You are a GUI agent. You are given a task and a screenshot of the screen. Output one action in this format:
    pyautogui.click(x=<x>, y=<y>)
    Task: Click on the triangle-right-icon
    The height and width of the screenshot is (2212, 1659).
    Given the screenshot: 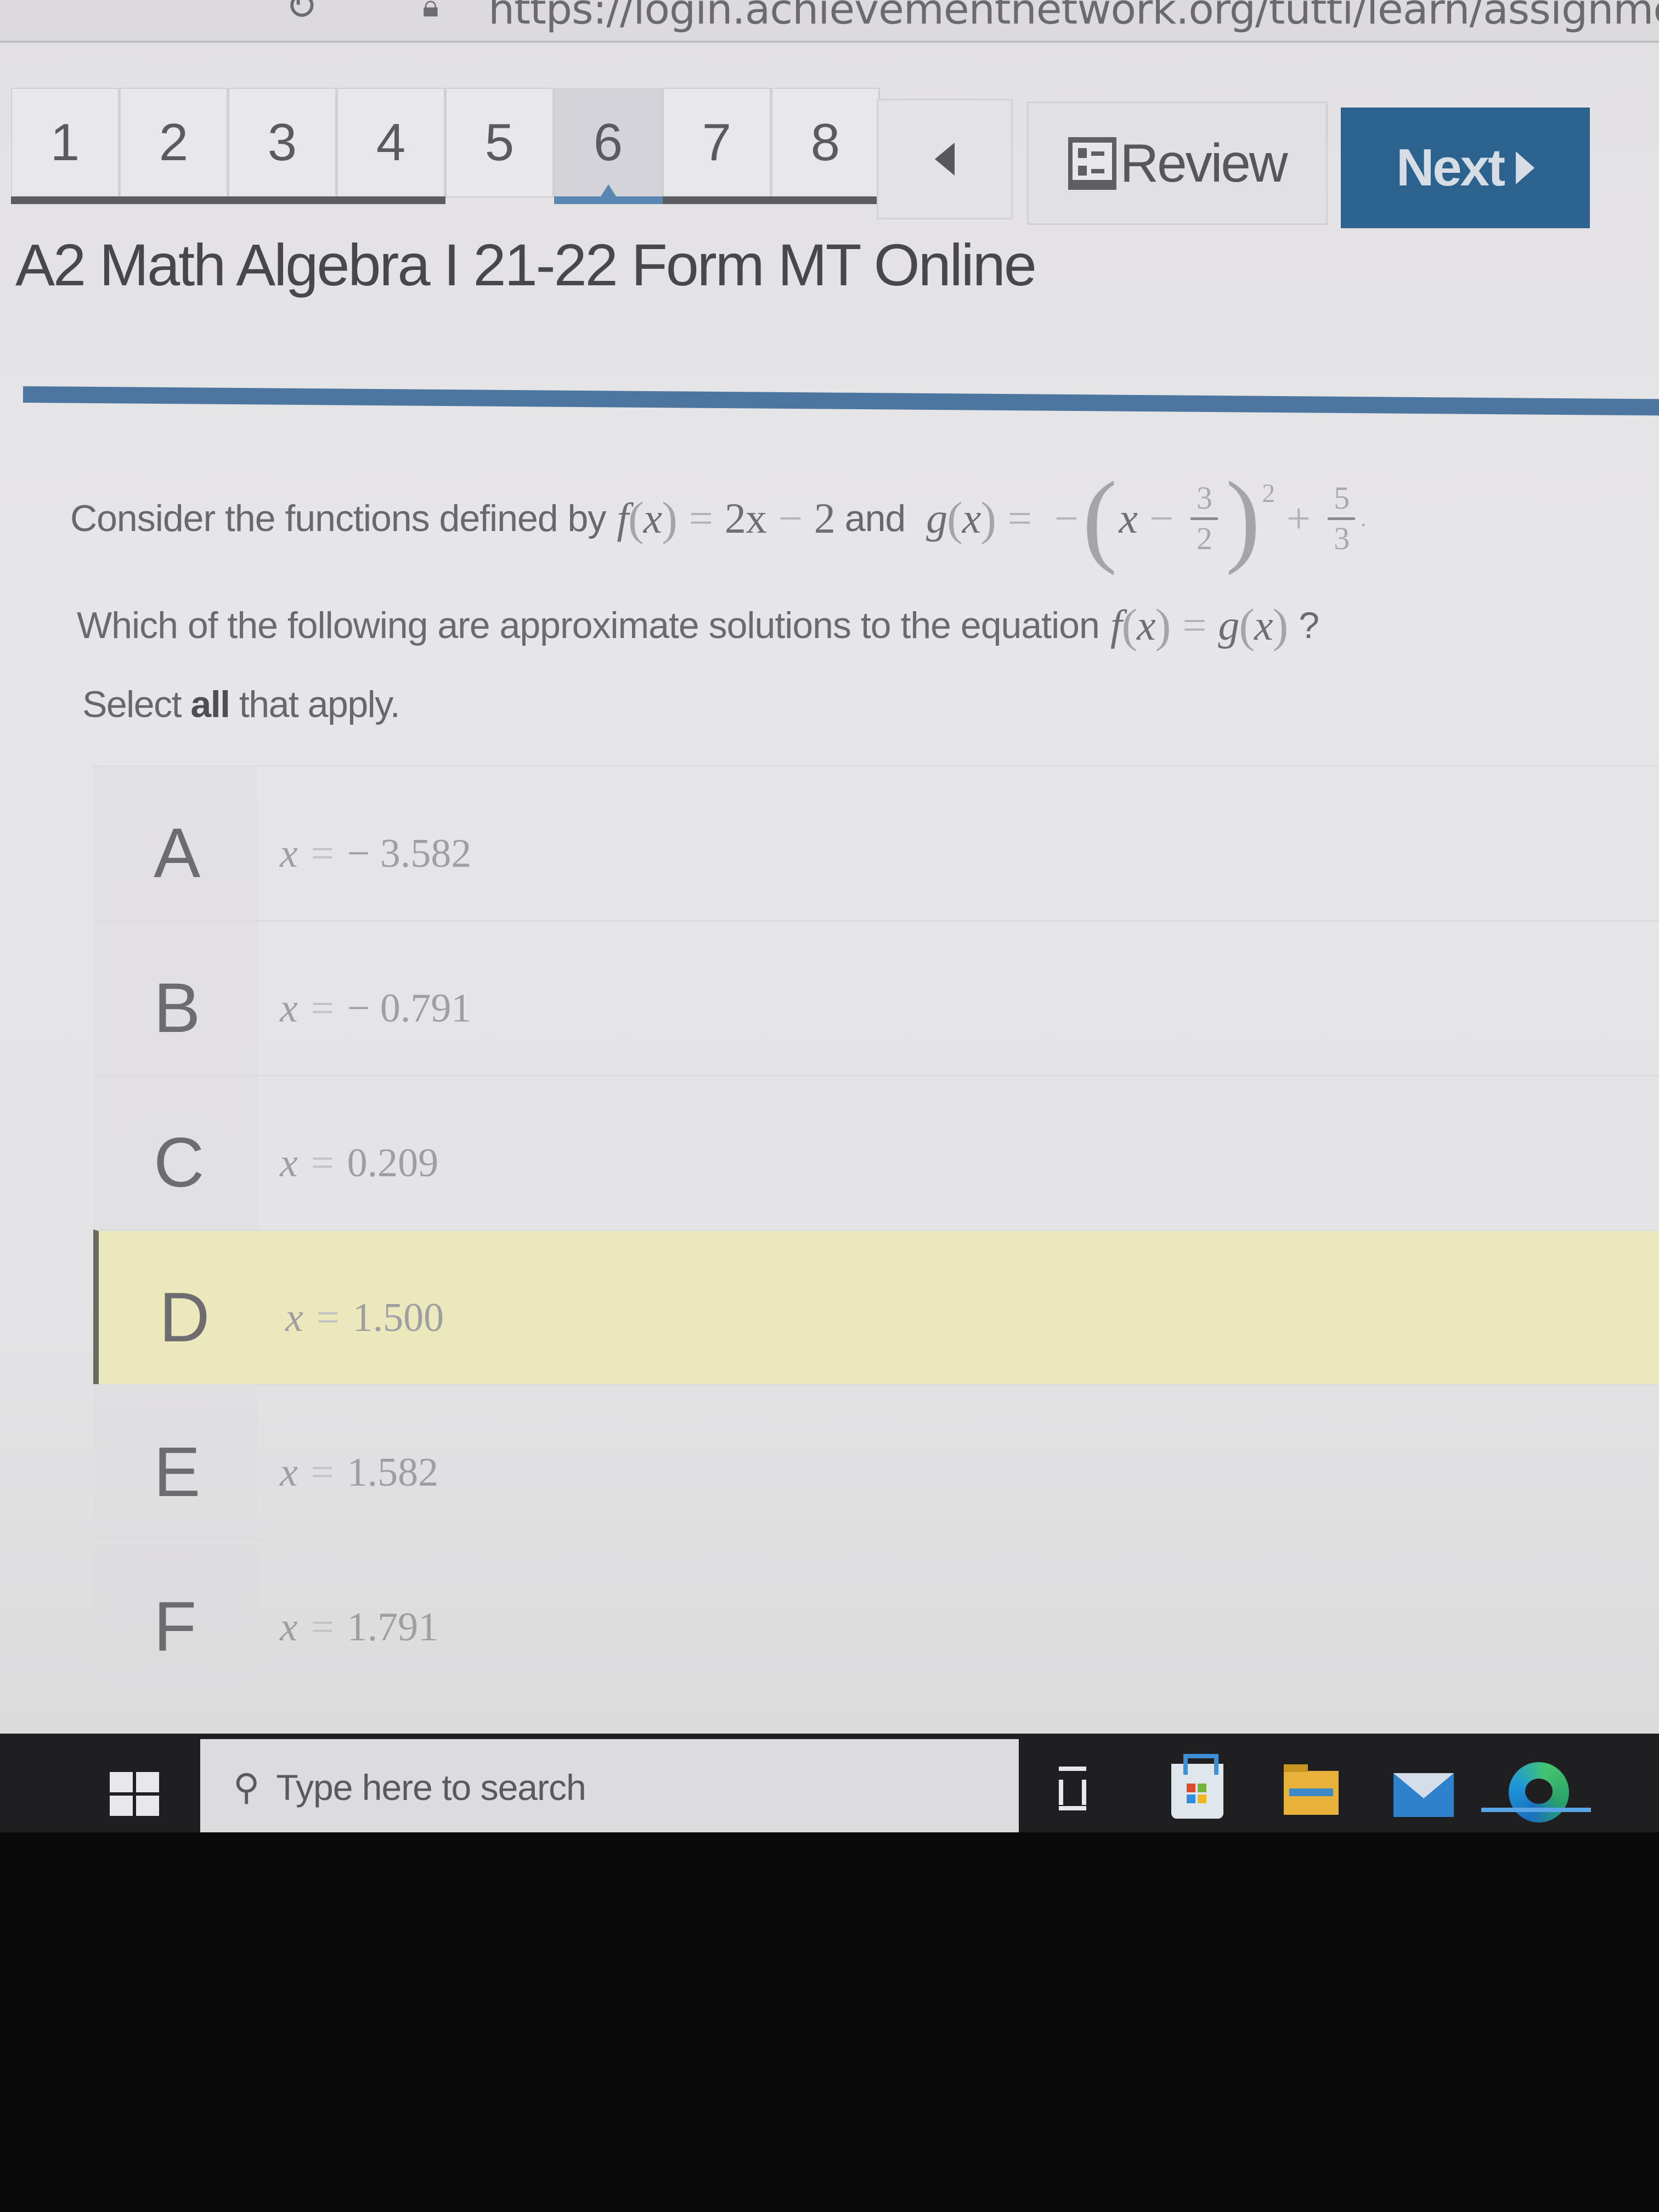 What is the action you would take?
    pyautogui.click(x=1525, y=167)
    